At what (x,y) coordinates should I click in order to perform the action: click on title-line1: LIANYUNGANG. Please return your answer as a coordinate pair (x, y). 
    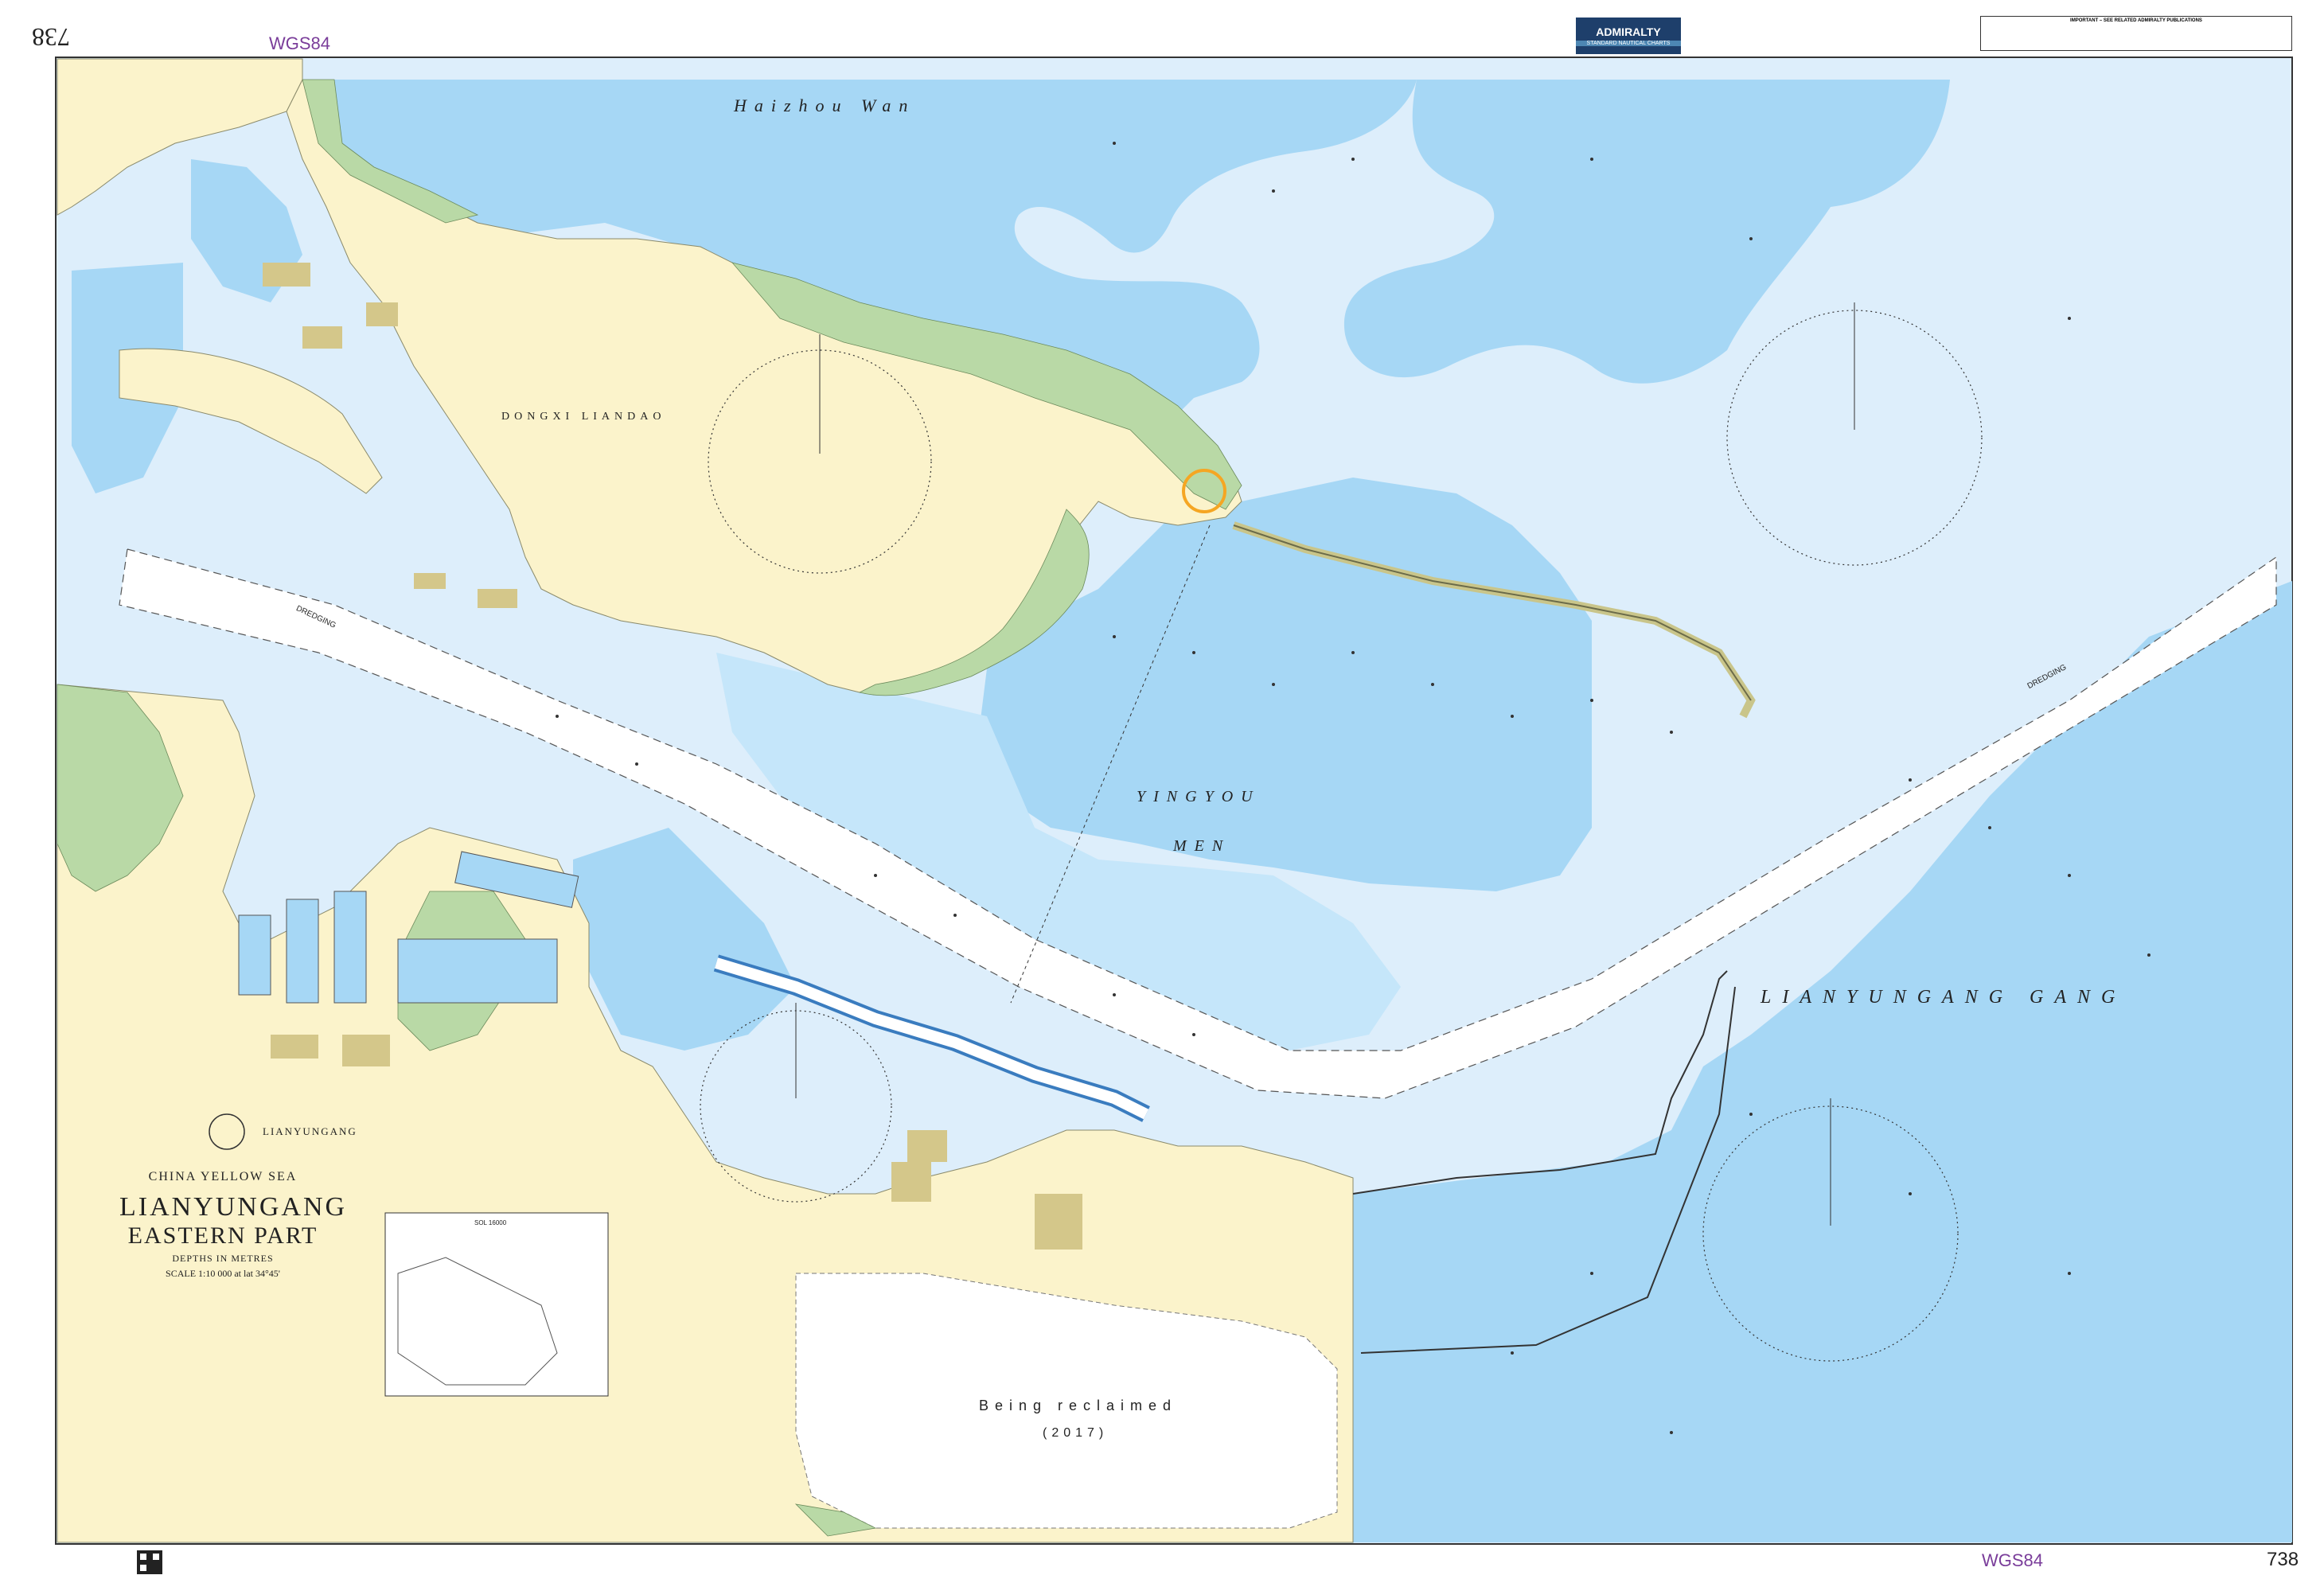
    Looking at the image, I should click on (233, 1207).